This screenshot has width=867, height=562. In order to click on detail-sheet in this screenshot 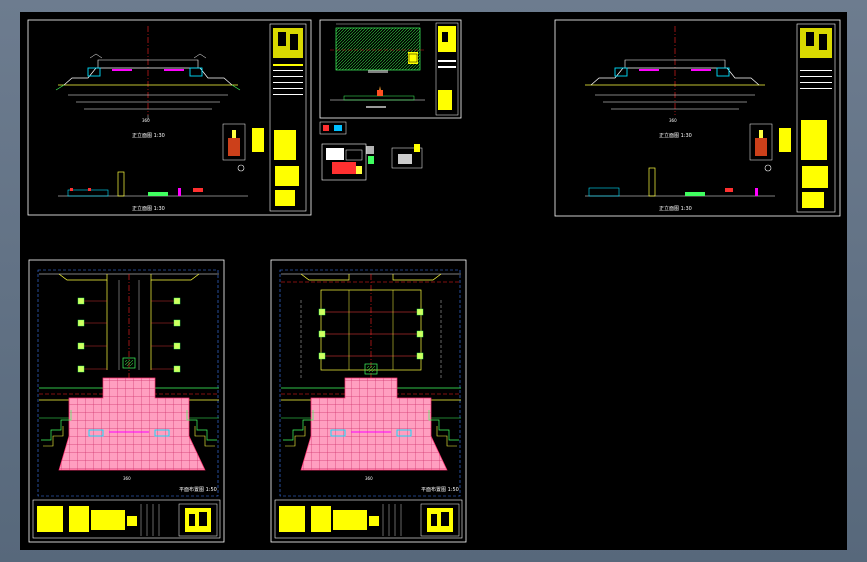, I will do `click(390, 69)`.